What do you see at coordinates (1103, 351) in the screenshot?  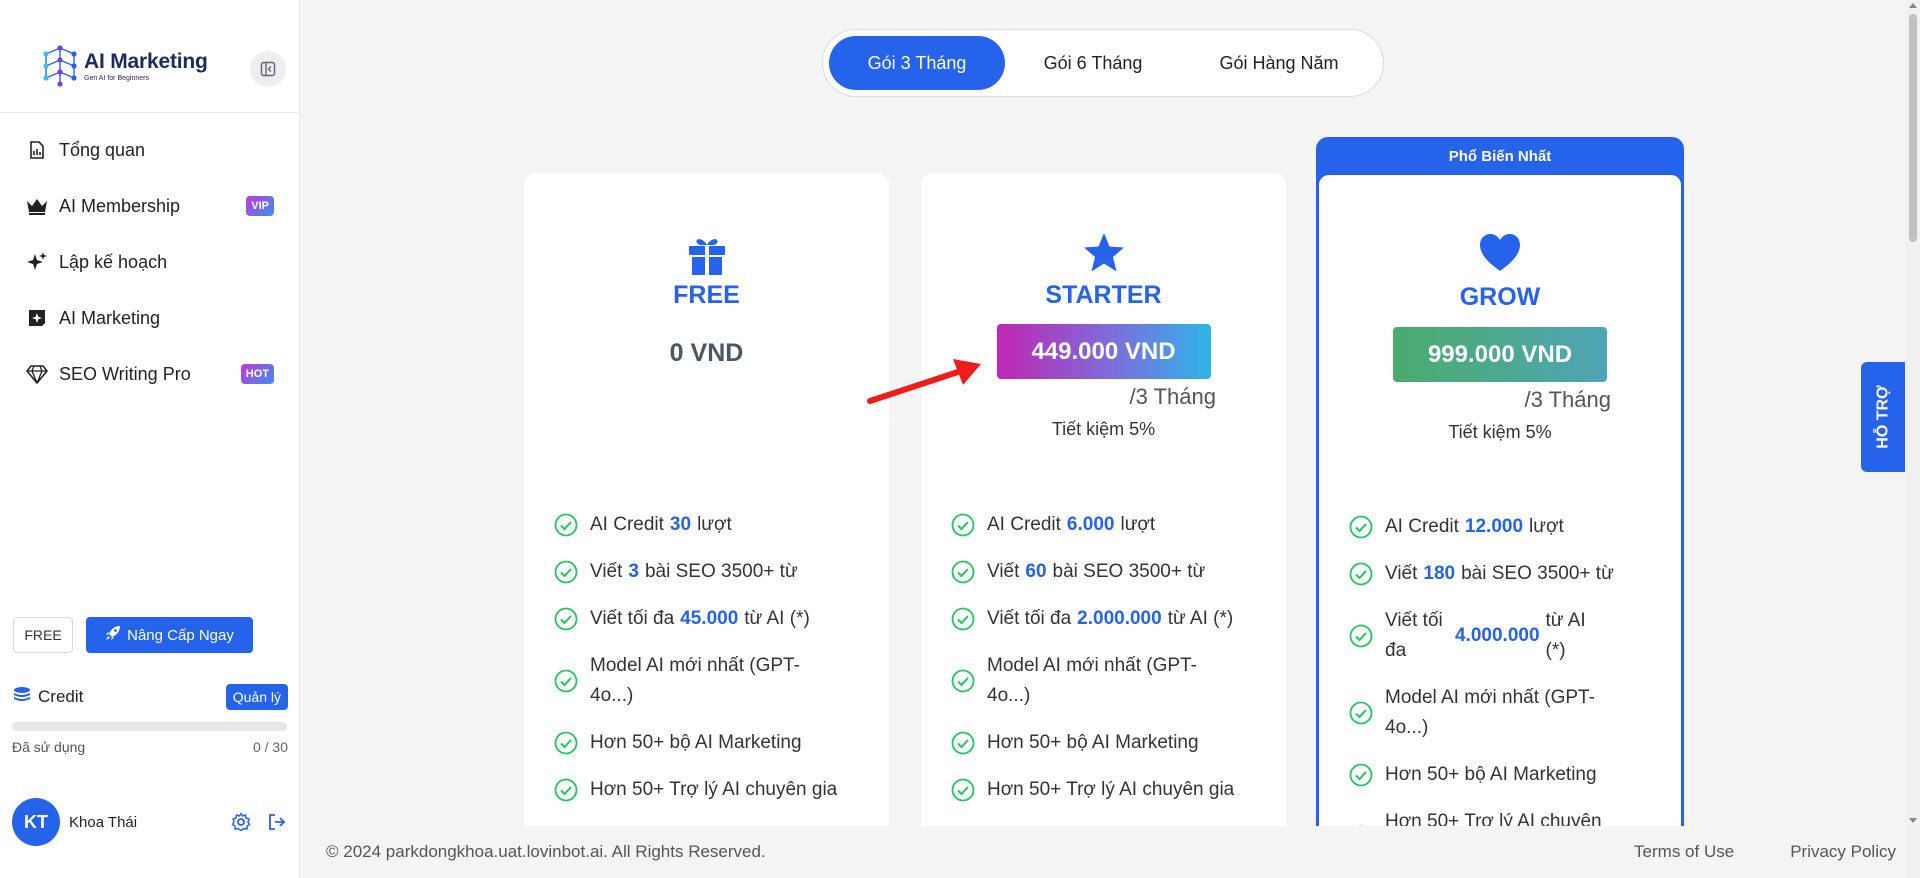 I see `plan-price: 449.000 VND` at bounding box center [1103, 351].